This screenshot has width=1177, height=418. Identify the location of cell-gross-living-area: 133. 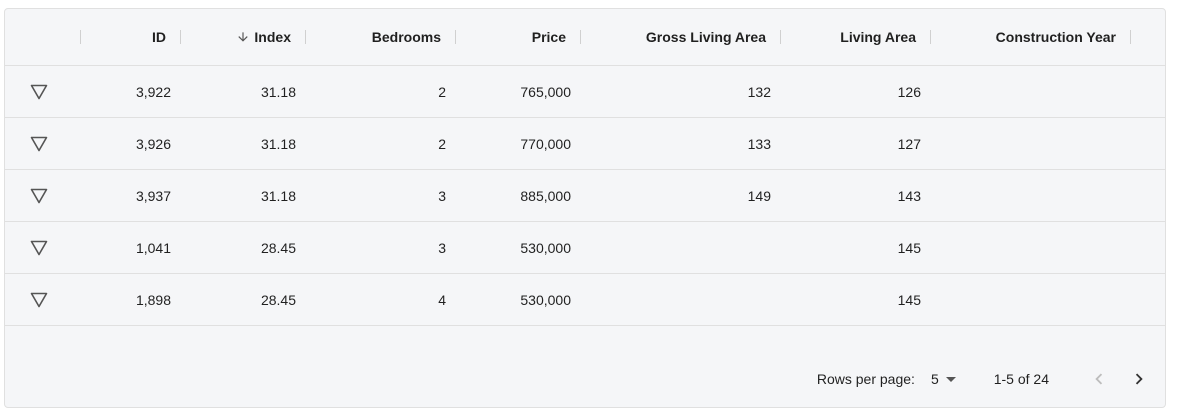
(681, 143).